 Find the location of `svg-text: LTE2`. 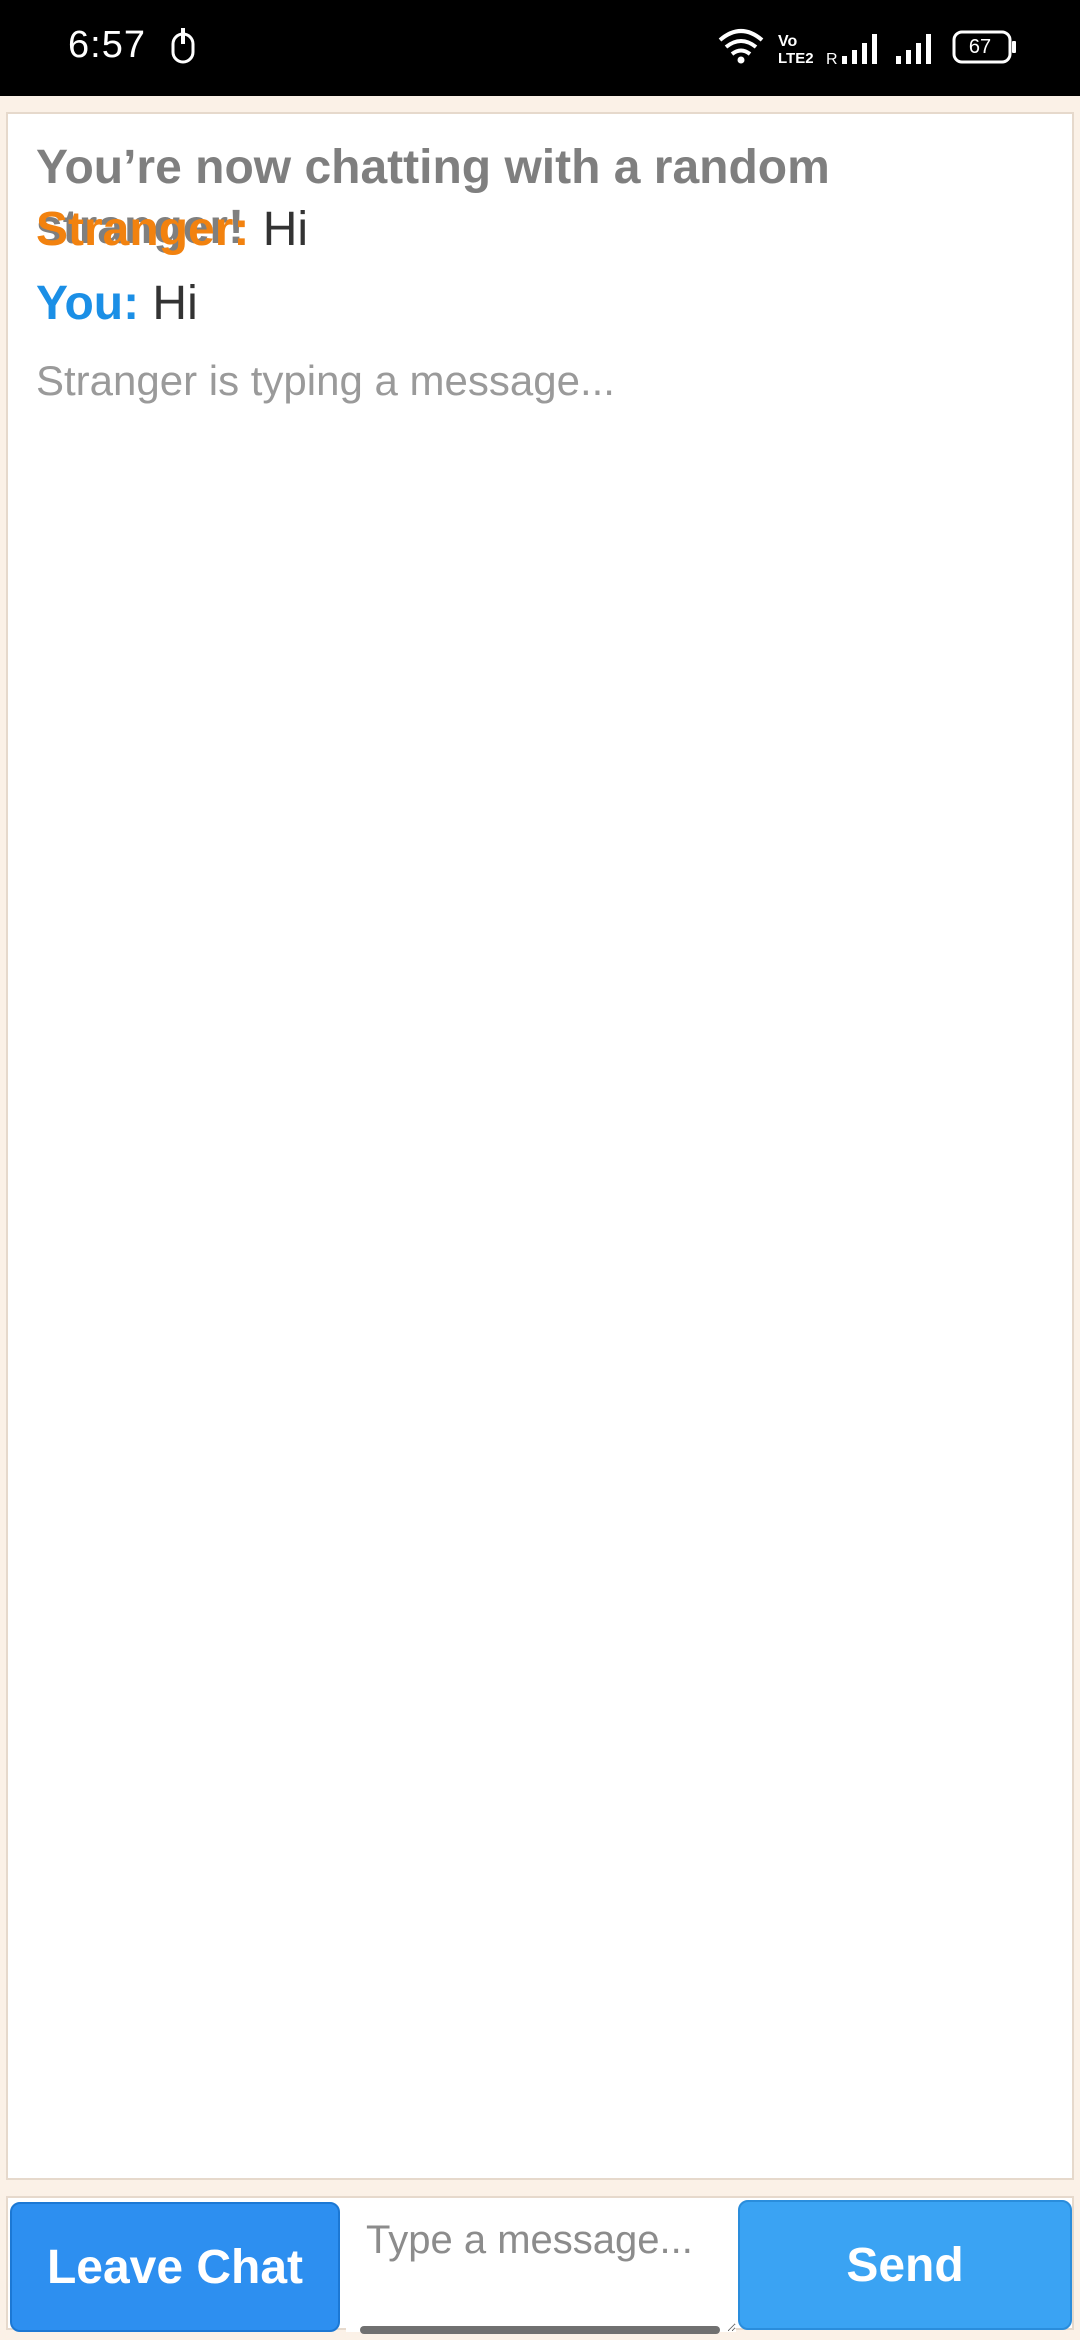

svg-text: LTE2 is located at coordinates (796, 58).